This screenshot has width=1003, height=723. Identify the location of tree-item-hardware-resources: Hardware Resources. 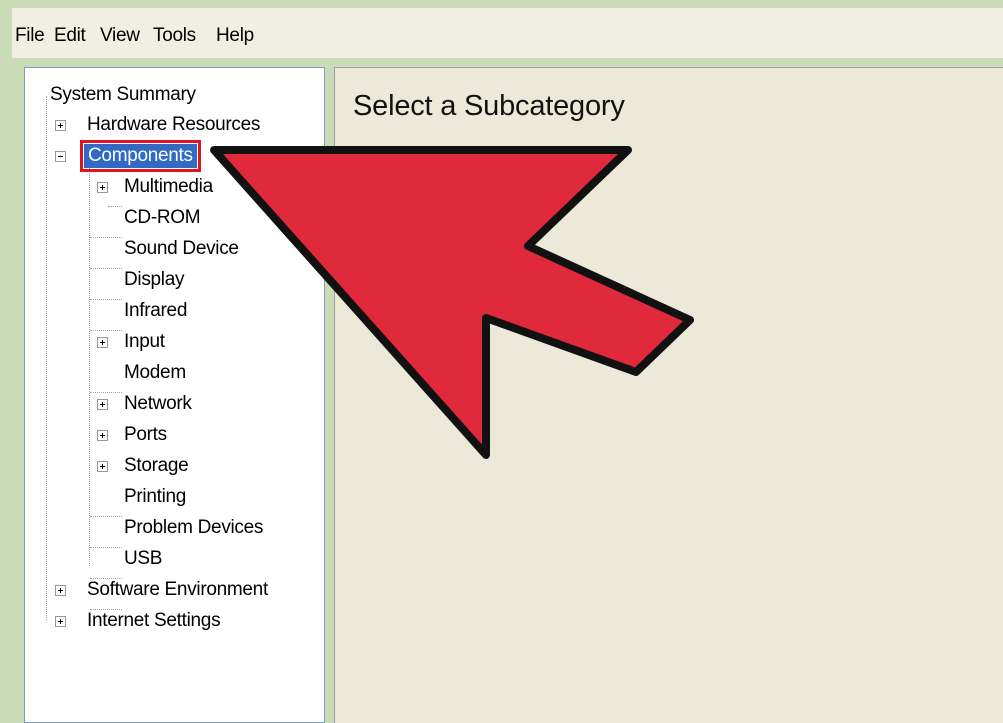
(173, 125).